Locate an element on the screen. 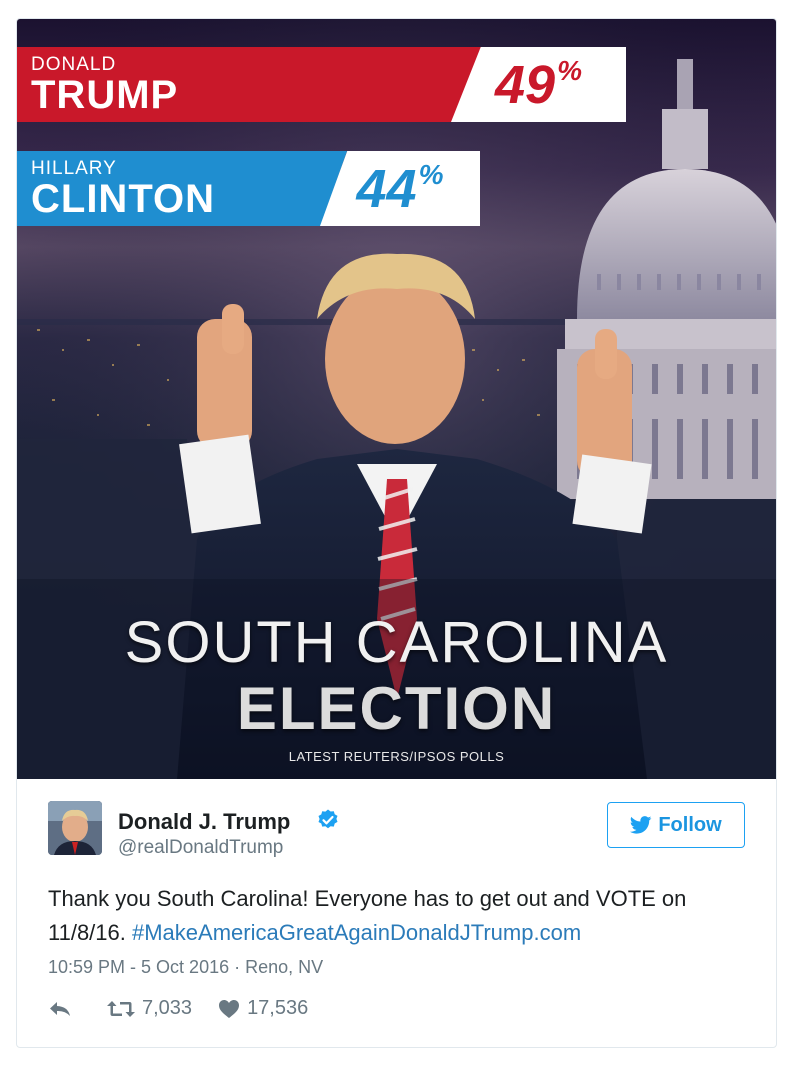 The image size is (799, 1067). clinton-poll-bar: HILLARY CLINTON 44% is located at coordinates (248, 188).